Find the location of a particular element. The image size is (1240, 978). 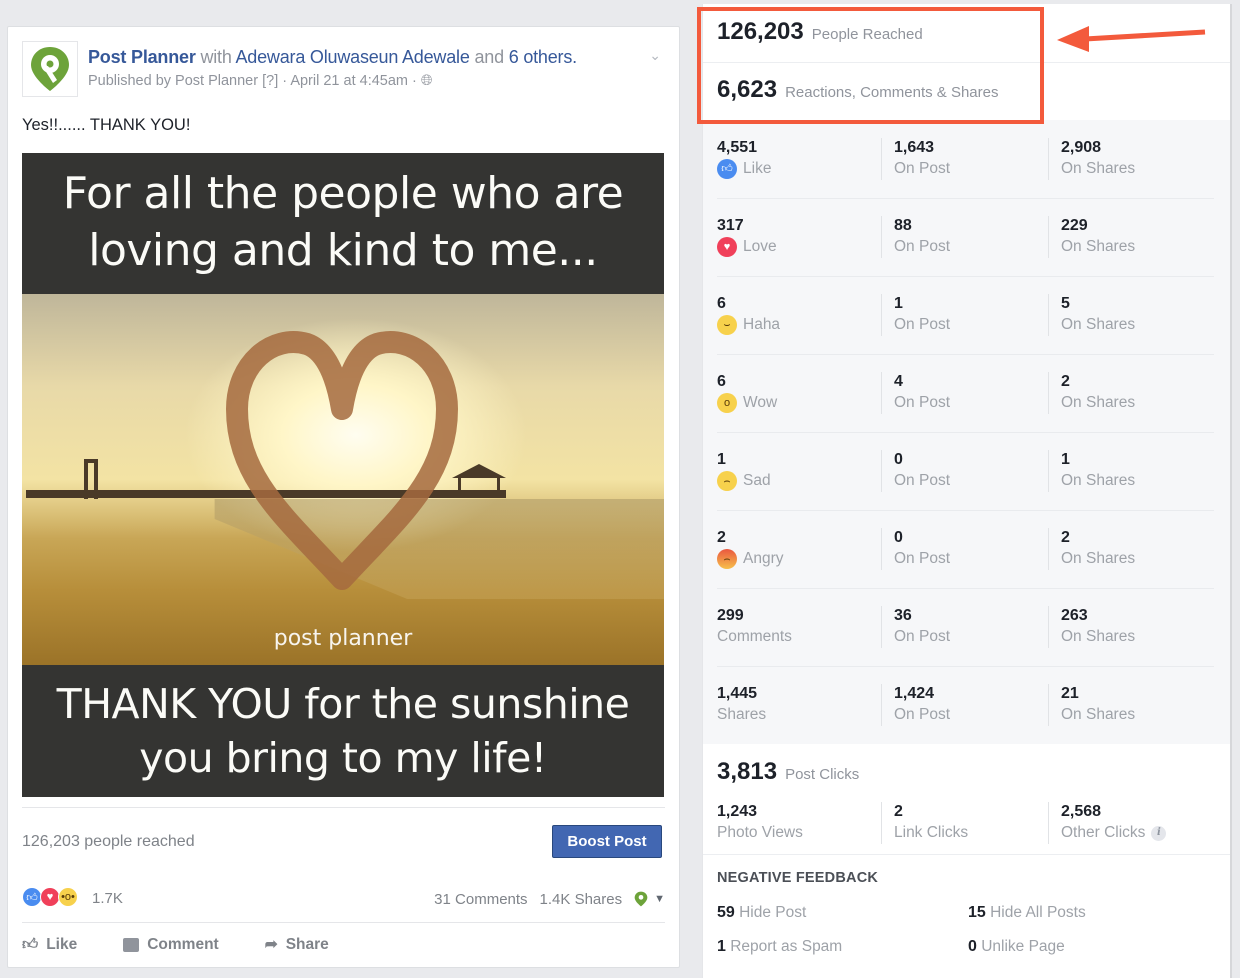

other-clicks-label: Other Clicks is located at coordinates (1103, 832).